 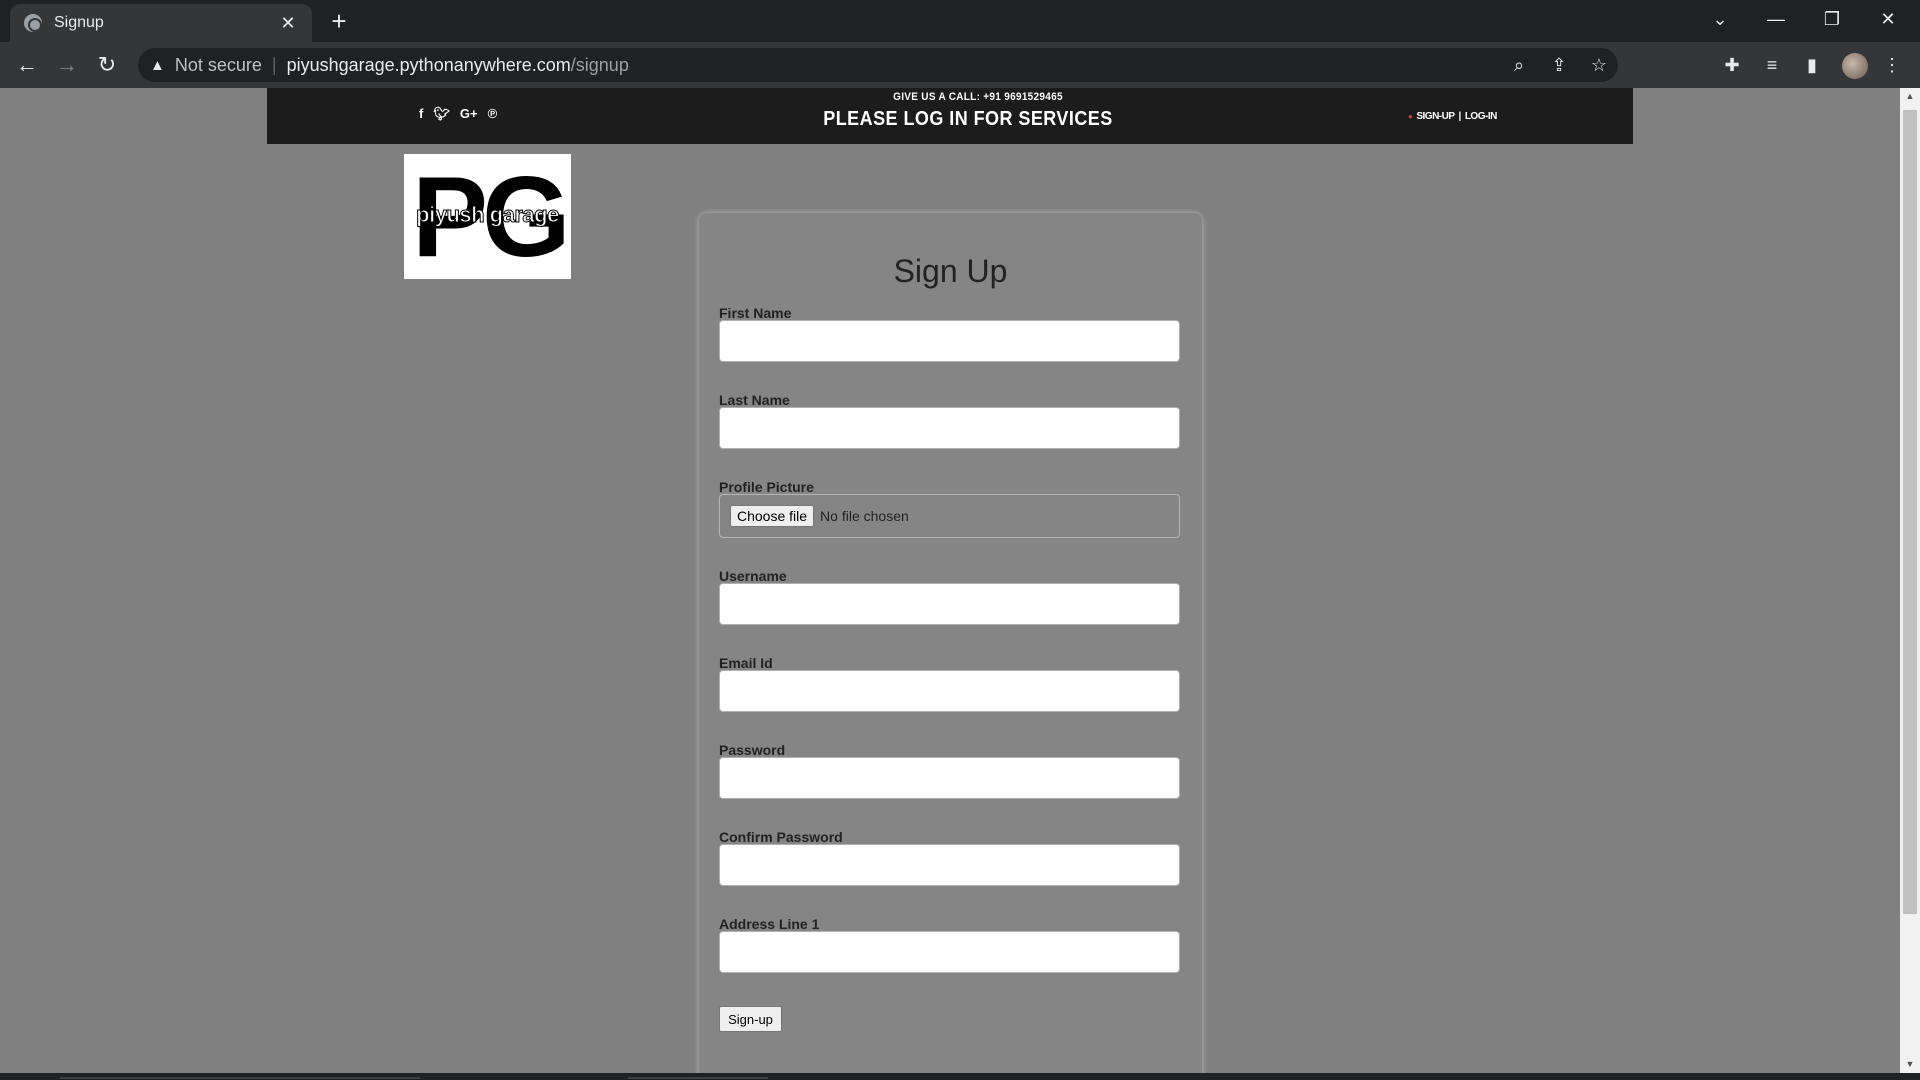 What do you see at coordinates (67, 65) in the screenshot?
I see `forward-icon: →` at bounding box center [67, 65].